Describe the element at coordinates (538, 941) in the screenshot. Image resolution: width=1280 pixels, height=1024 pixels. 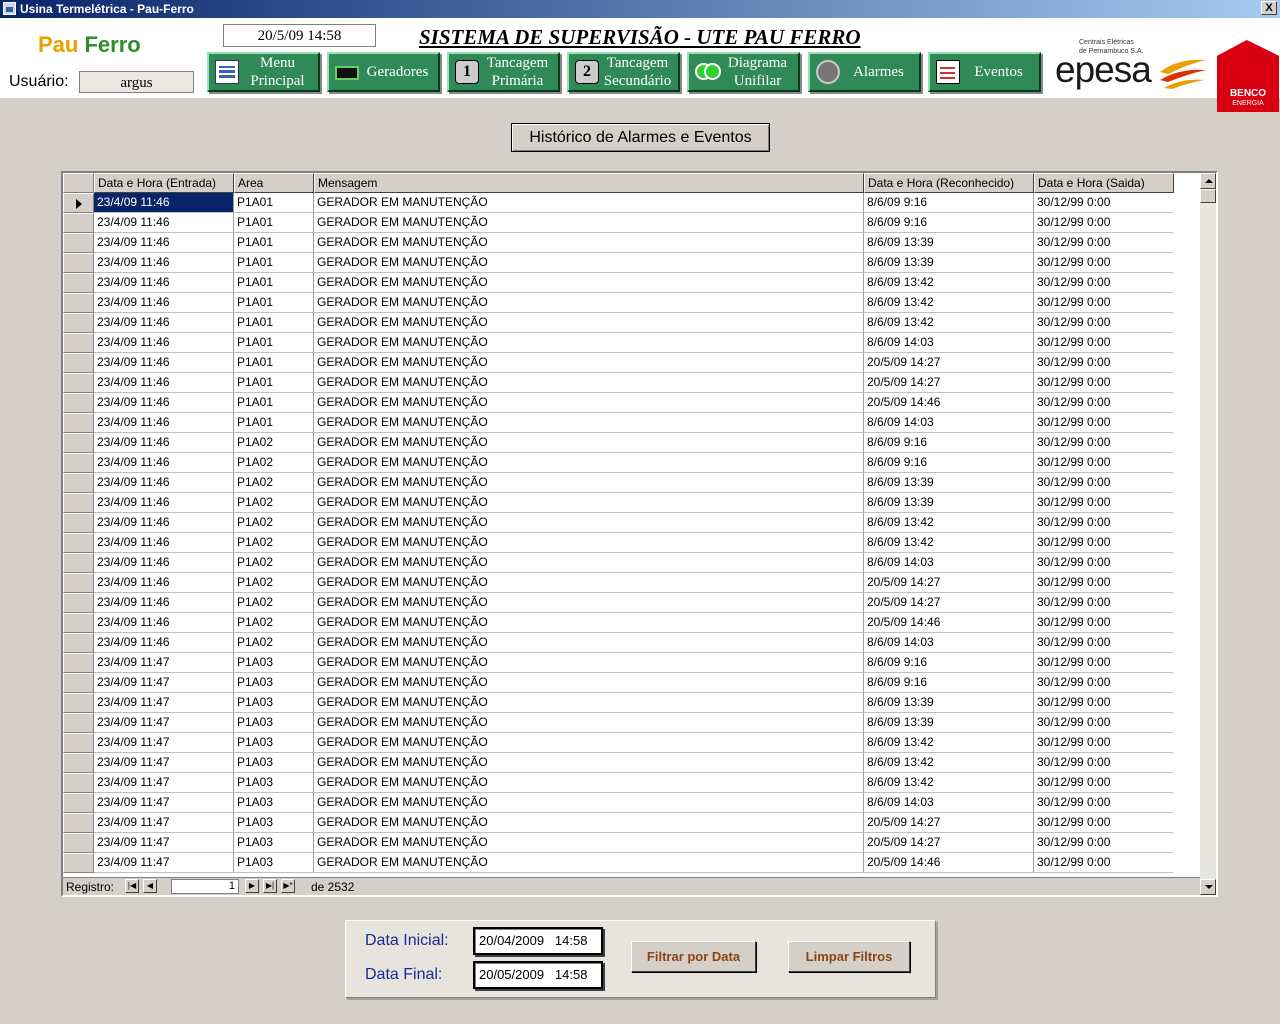
I see `start-date-field: 20/04/2009 14:58` at that location.